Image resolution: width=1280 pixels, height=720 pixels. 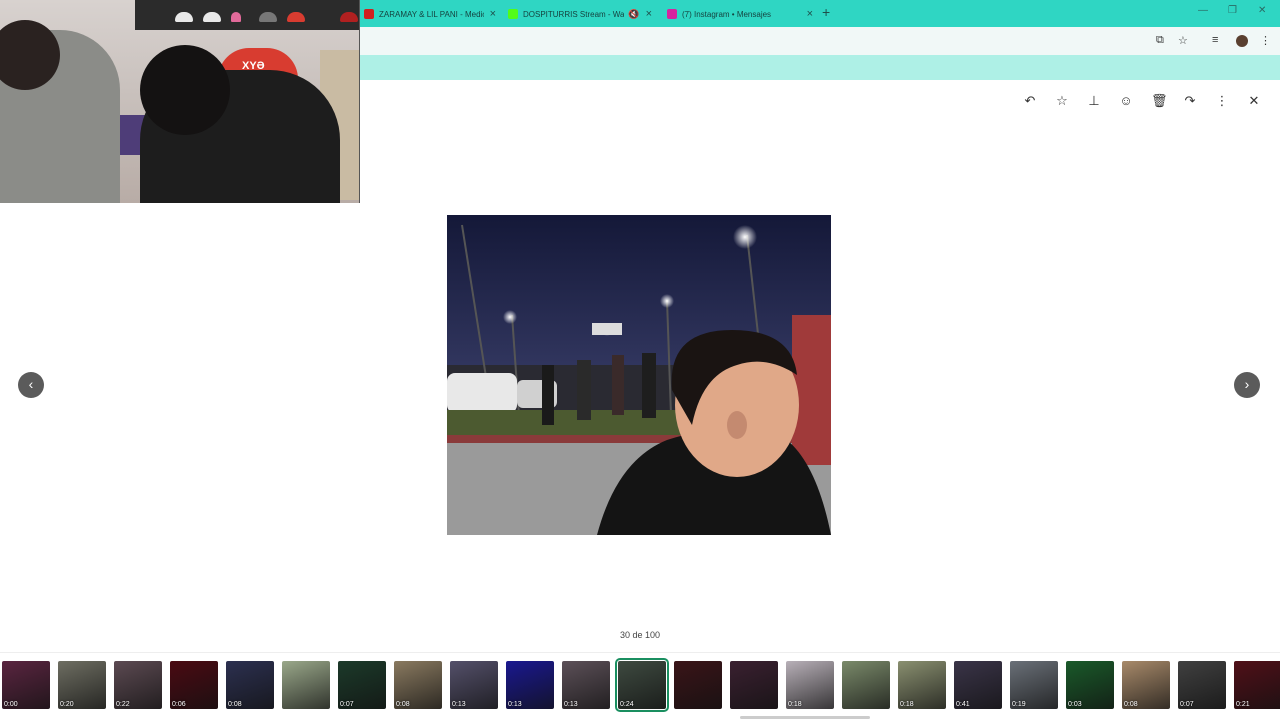 What do you see at coordinates (963, 704) in the screenshot?
I see `thumbnail-duration: 0:41` at bounding box center [963, 704].